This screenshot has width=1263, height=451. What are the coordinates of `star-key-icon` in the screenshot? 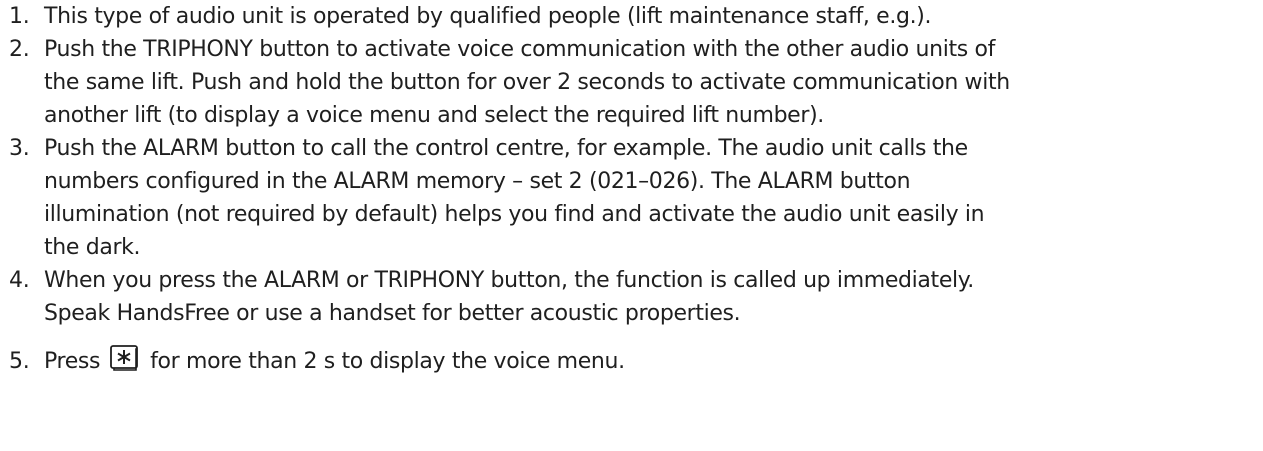 It's located at (124, 363).